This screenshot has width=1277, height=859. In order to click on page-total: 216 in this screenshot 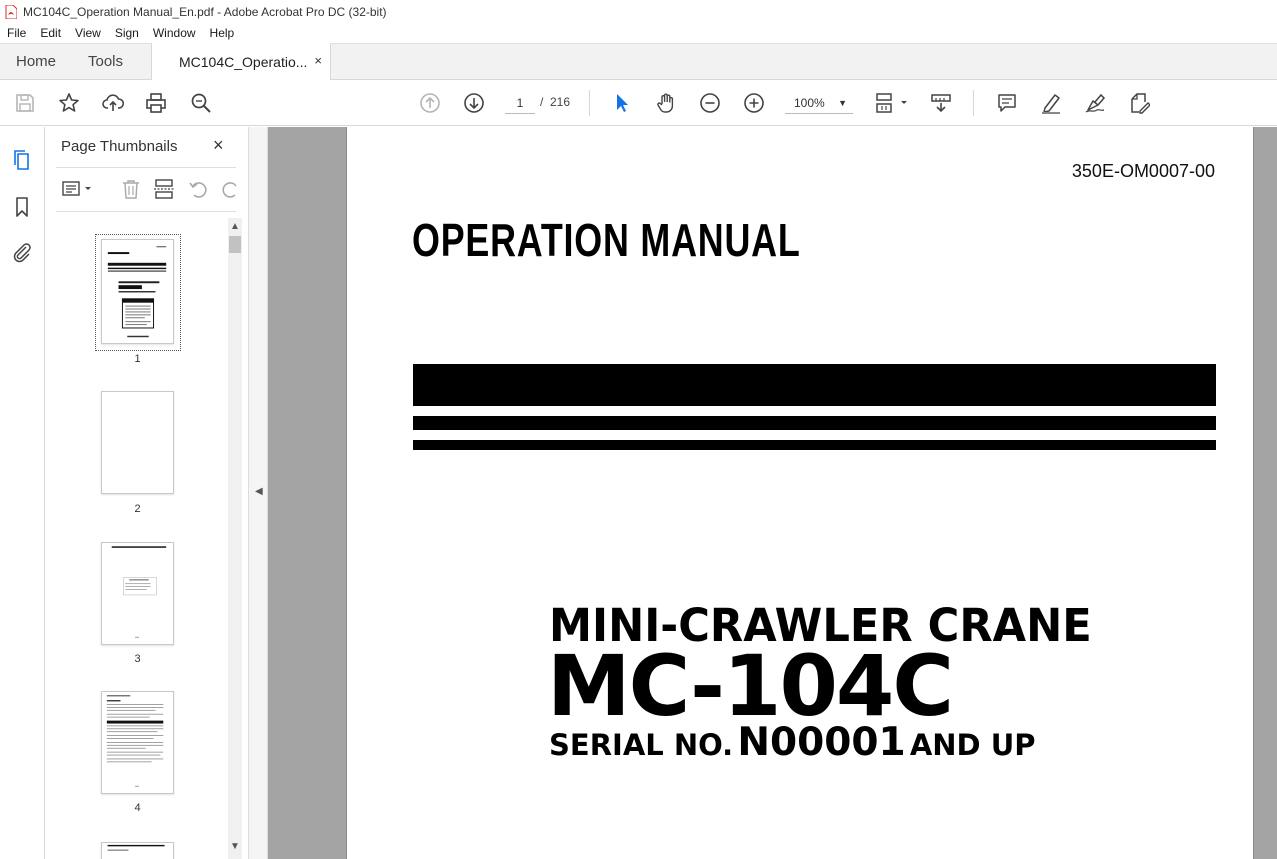, I will do `click(560, 102)`.